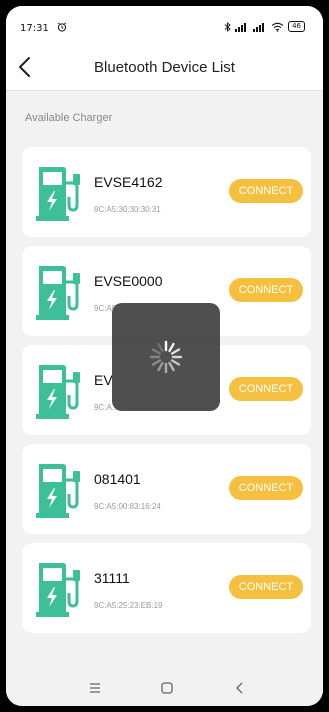  Describe the element at coordinates (69, 118) in the screenshot. I see `section-label: Available Charger` at that location.